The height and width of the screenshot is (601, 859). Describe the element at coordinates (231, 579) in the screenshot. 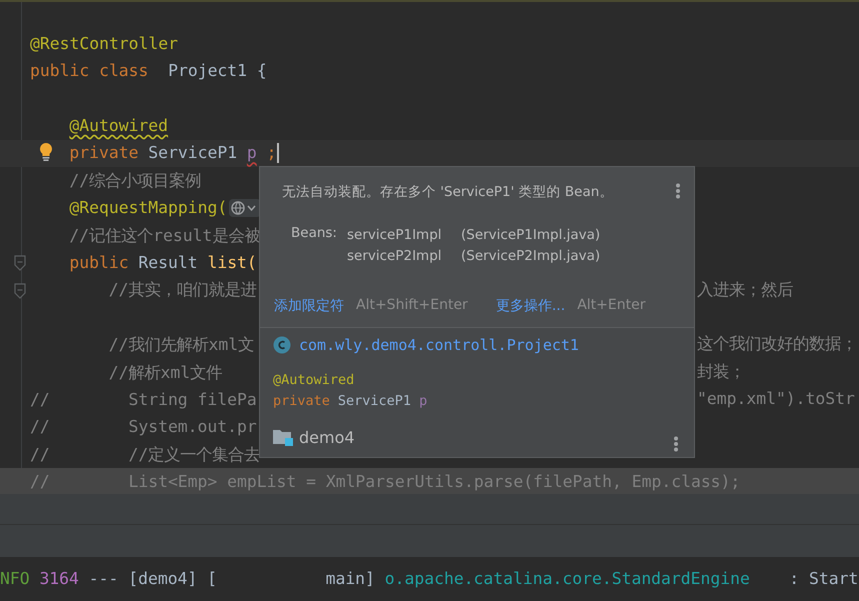

I see `log-text: --- [demo4] [ main]` at that location.